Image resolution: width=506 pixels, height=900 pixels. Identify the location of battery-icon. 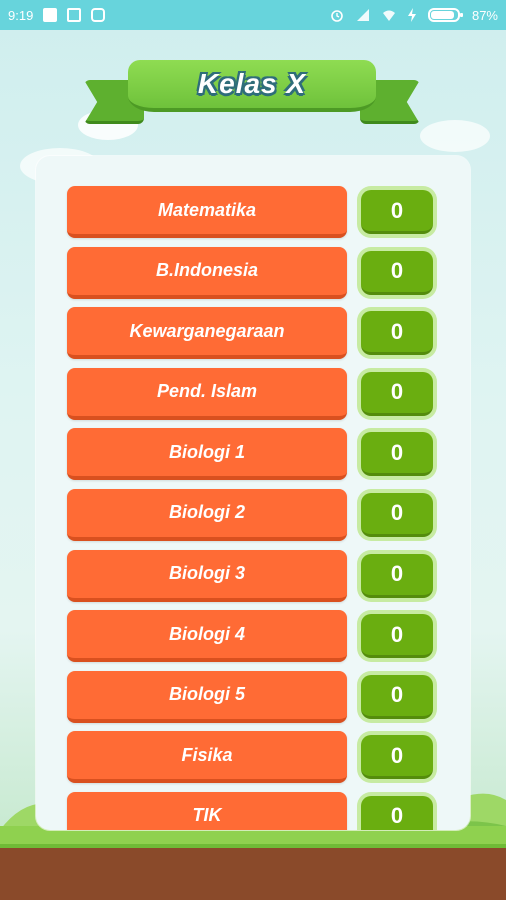
(445, 15).